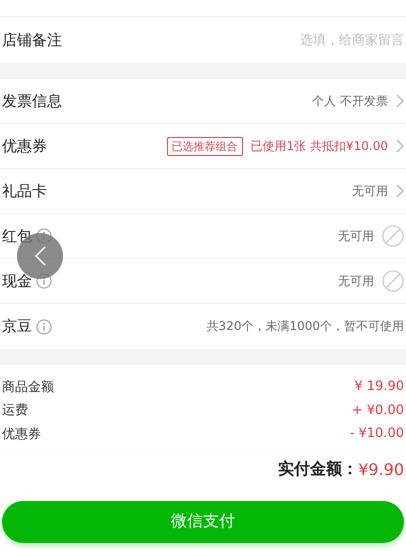  What do you see at coordinates (17, 326) in the screenshot?
I see `row-label: 京豆` at bounding box center [17, 326].